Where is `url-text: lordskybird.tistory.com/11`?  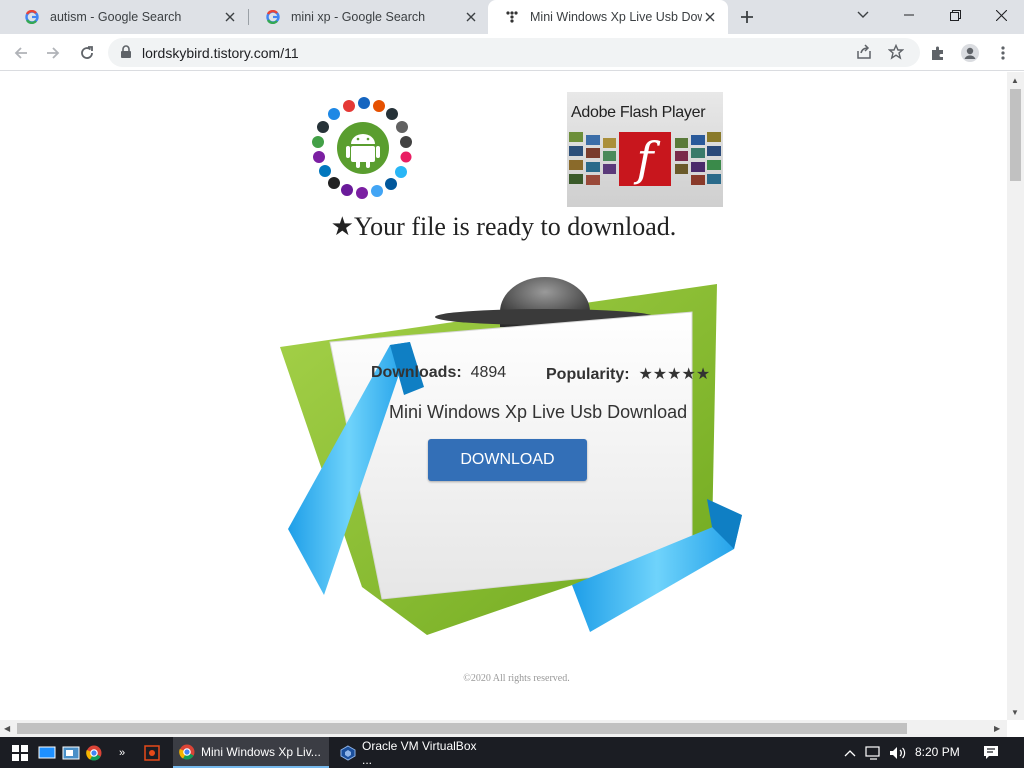 url-text: lordskybird.tistory.com/11 is located at coordinates (220, 53).